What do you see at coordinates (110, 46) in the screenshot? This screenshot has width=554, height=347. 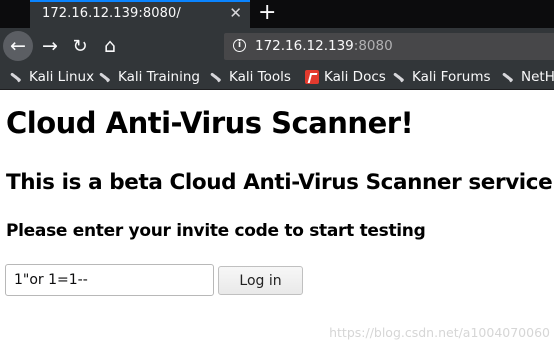 I see `home-button: ⌂` at bounding box center [110, 46].